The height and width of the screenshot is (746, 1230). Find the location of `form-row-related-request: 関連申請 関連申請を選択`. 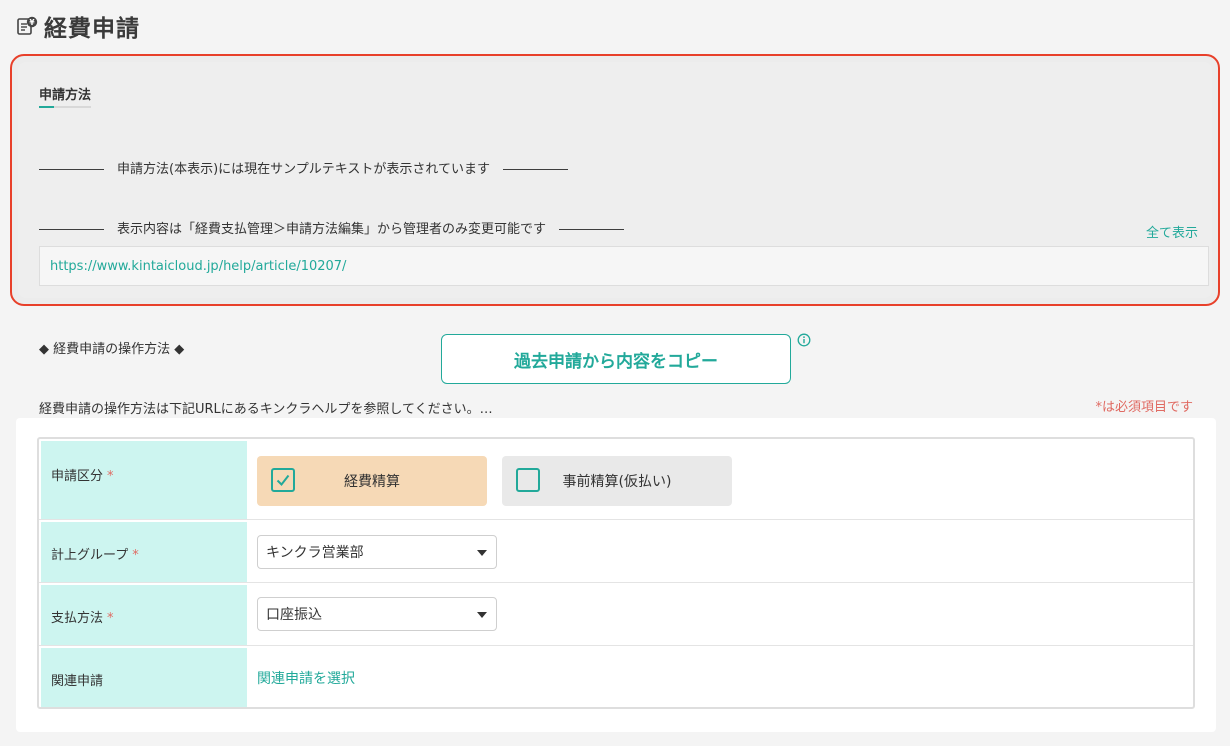

form-row-related-request: 関連申請 関連申請を選択 is located at coordinates (616, 676).